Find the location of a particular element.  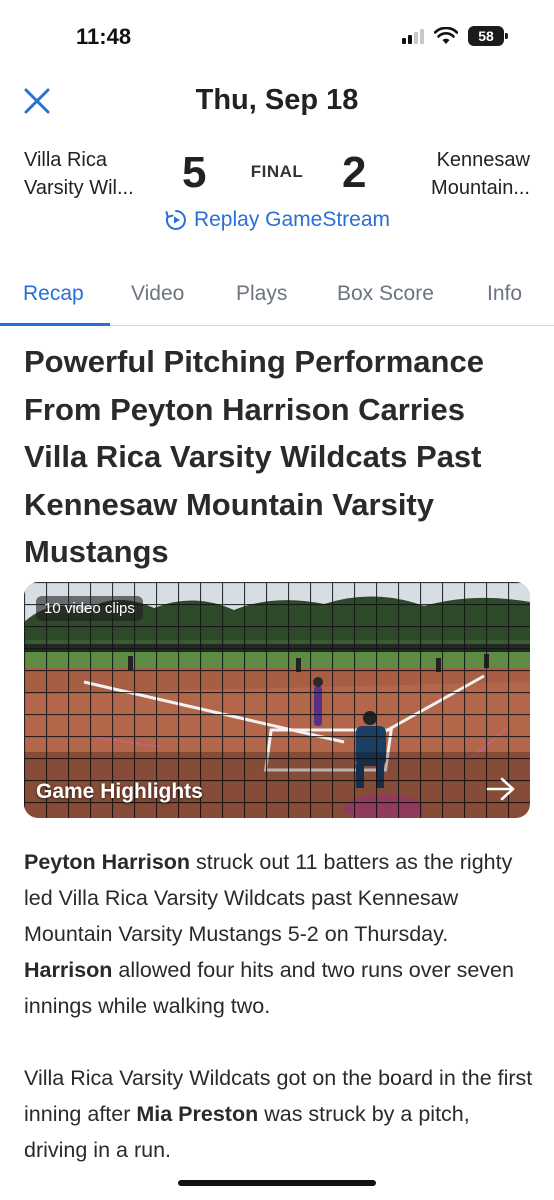

player-name-link: Mia Preston is located at coordinates (197, 1114).